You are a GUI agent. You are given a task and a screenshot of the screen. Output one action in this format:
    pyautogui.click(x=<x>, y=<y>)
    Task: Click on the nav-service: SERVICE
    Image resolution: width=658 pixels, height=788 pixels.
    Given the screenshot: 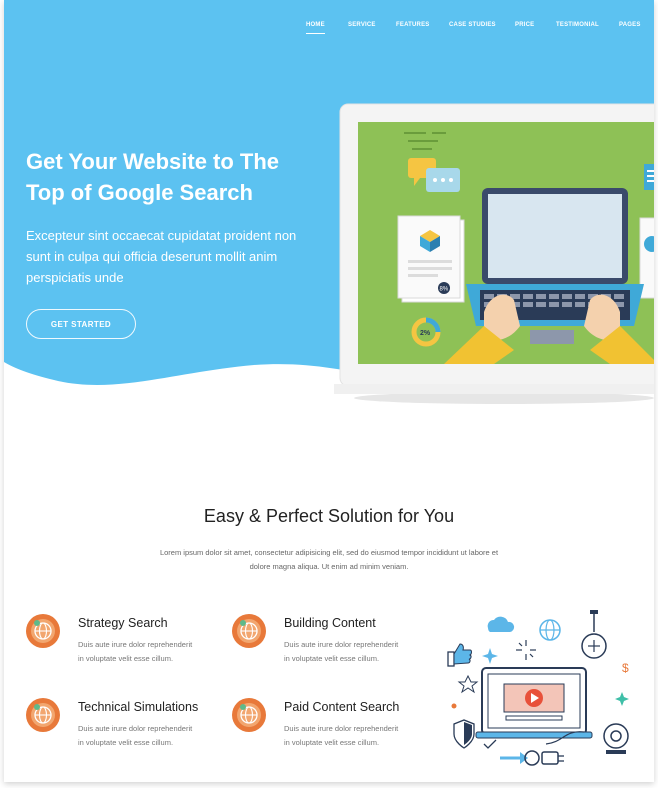 What is the action you would take?
    pyautogui.click(x=362, y=25)
    